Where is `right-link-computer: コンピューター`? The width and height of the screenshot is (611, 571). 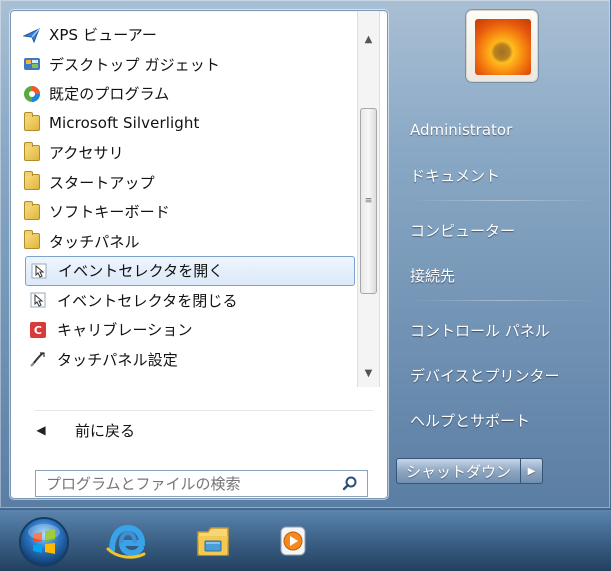 right-link-computer: コンピューター is located at coordinates (500, 230).